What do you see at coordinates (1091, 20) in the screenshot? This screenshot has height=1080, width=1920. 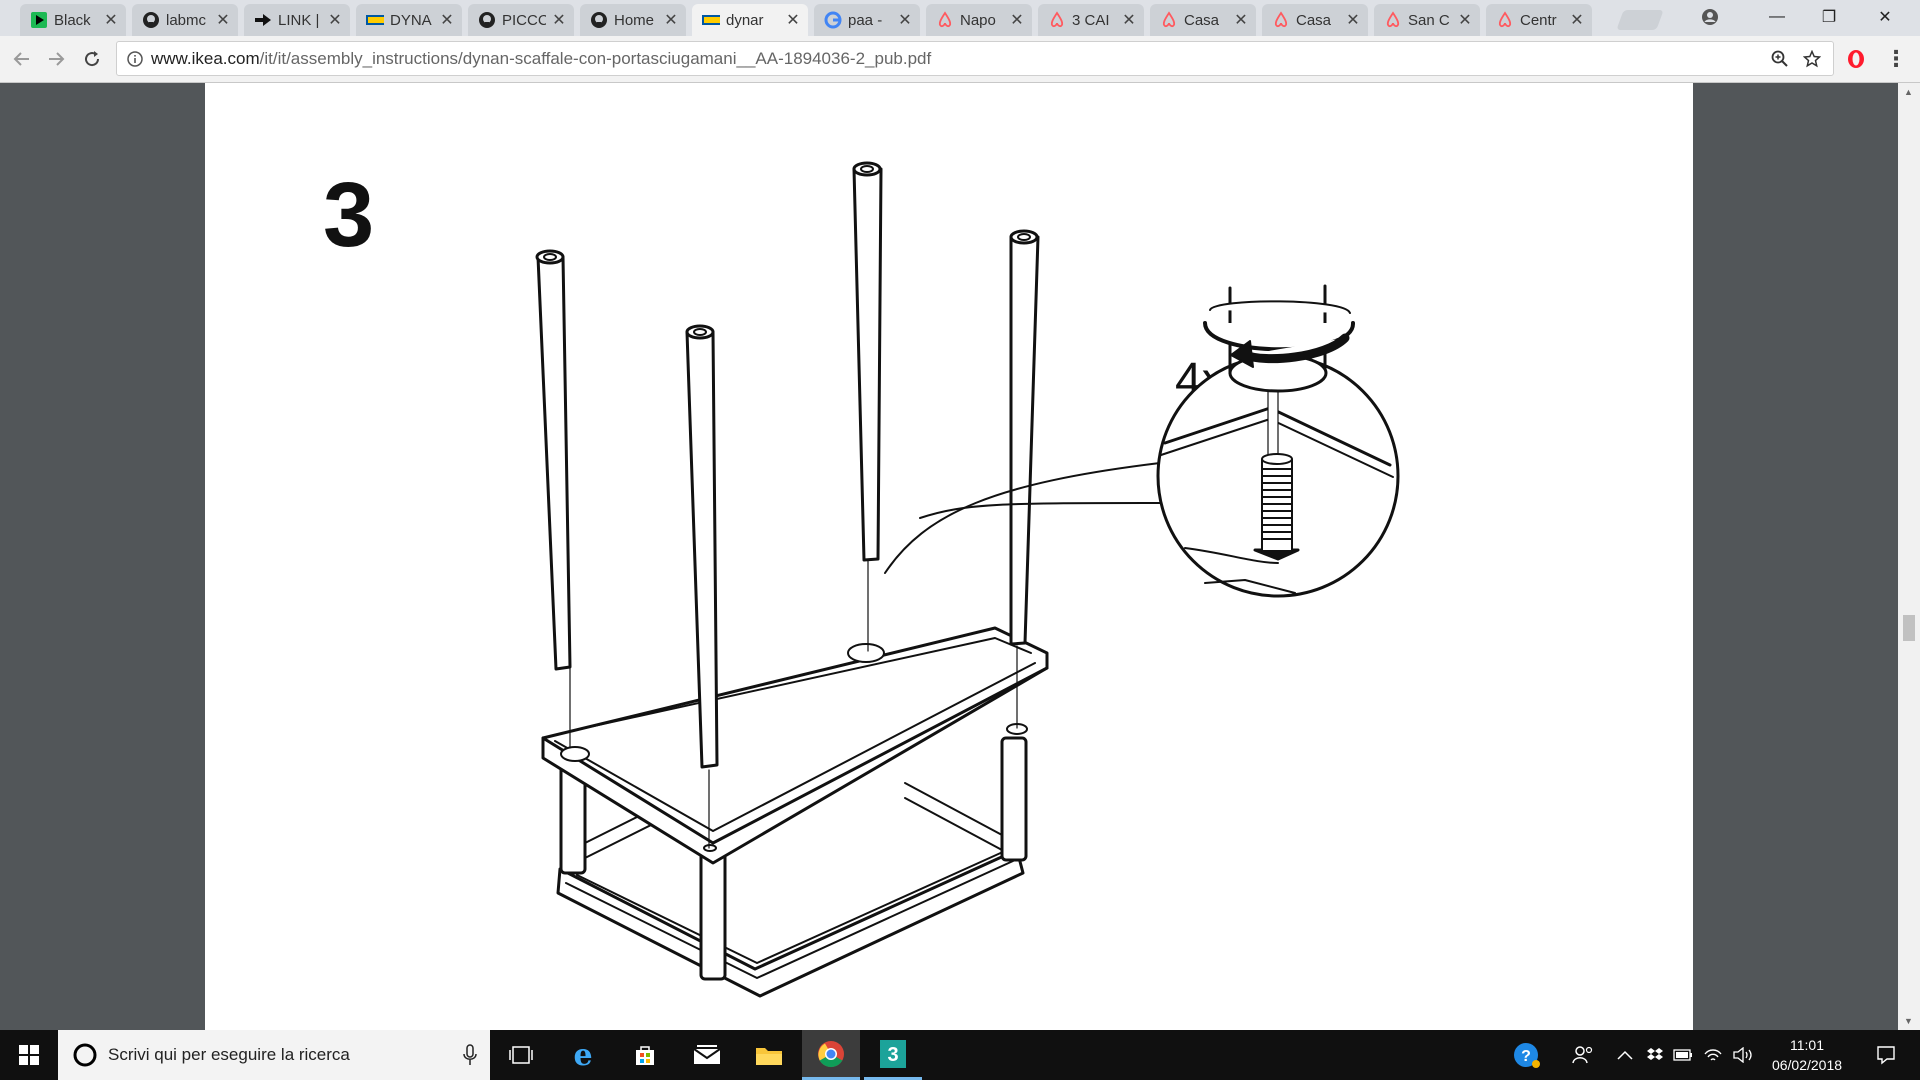 I see `tab: 3 CAI ✕` at bounding box center [1091, 20].